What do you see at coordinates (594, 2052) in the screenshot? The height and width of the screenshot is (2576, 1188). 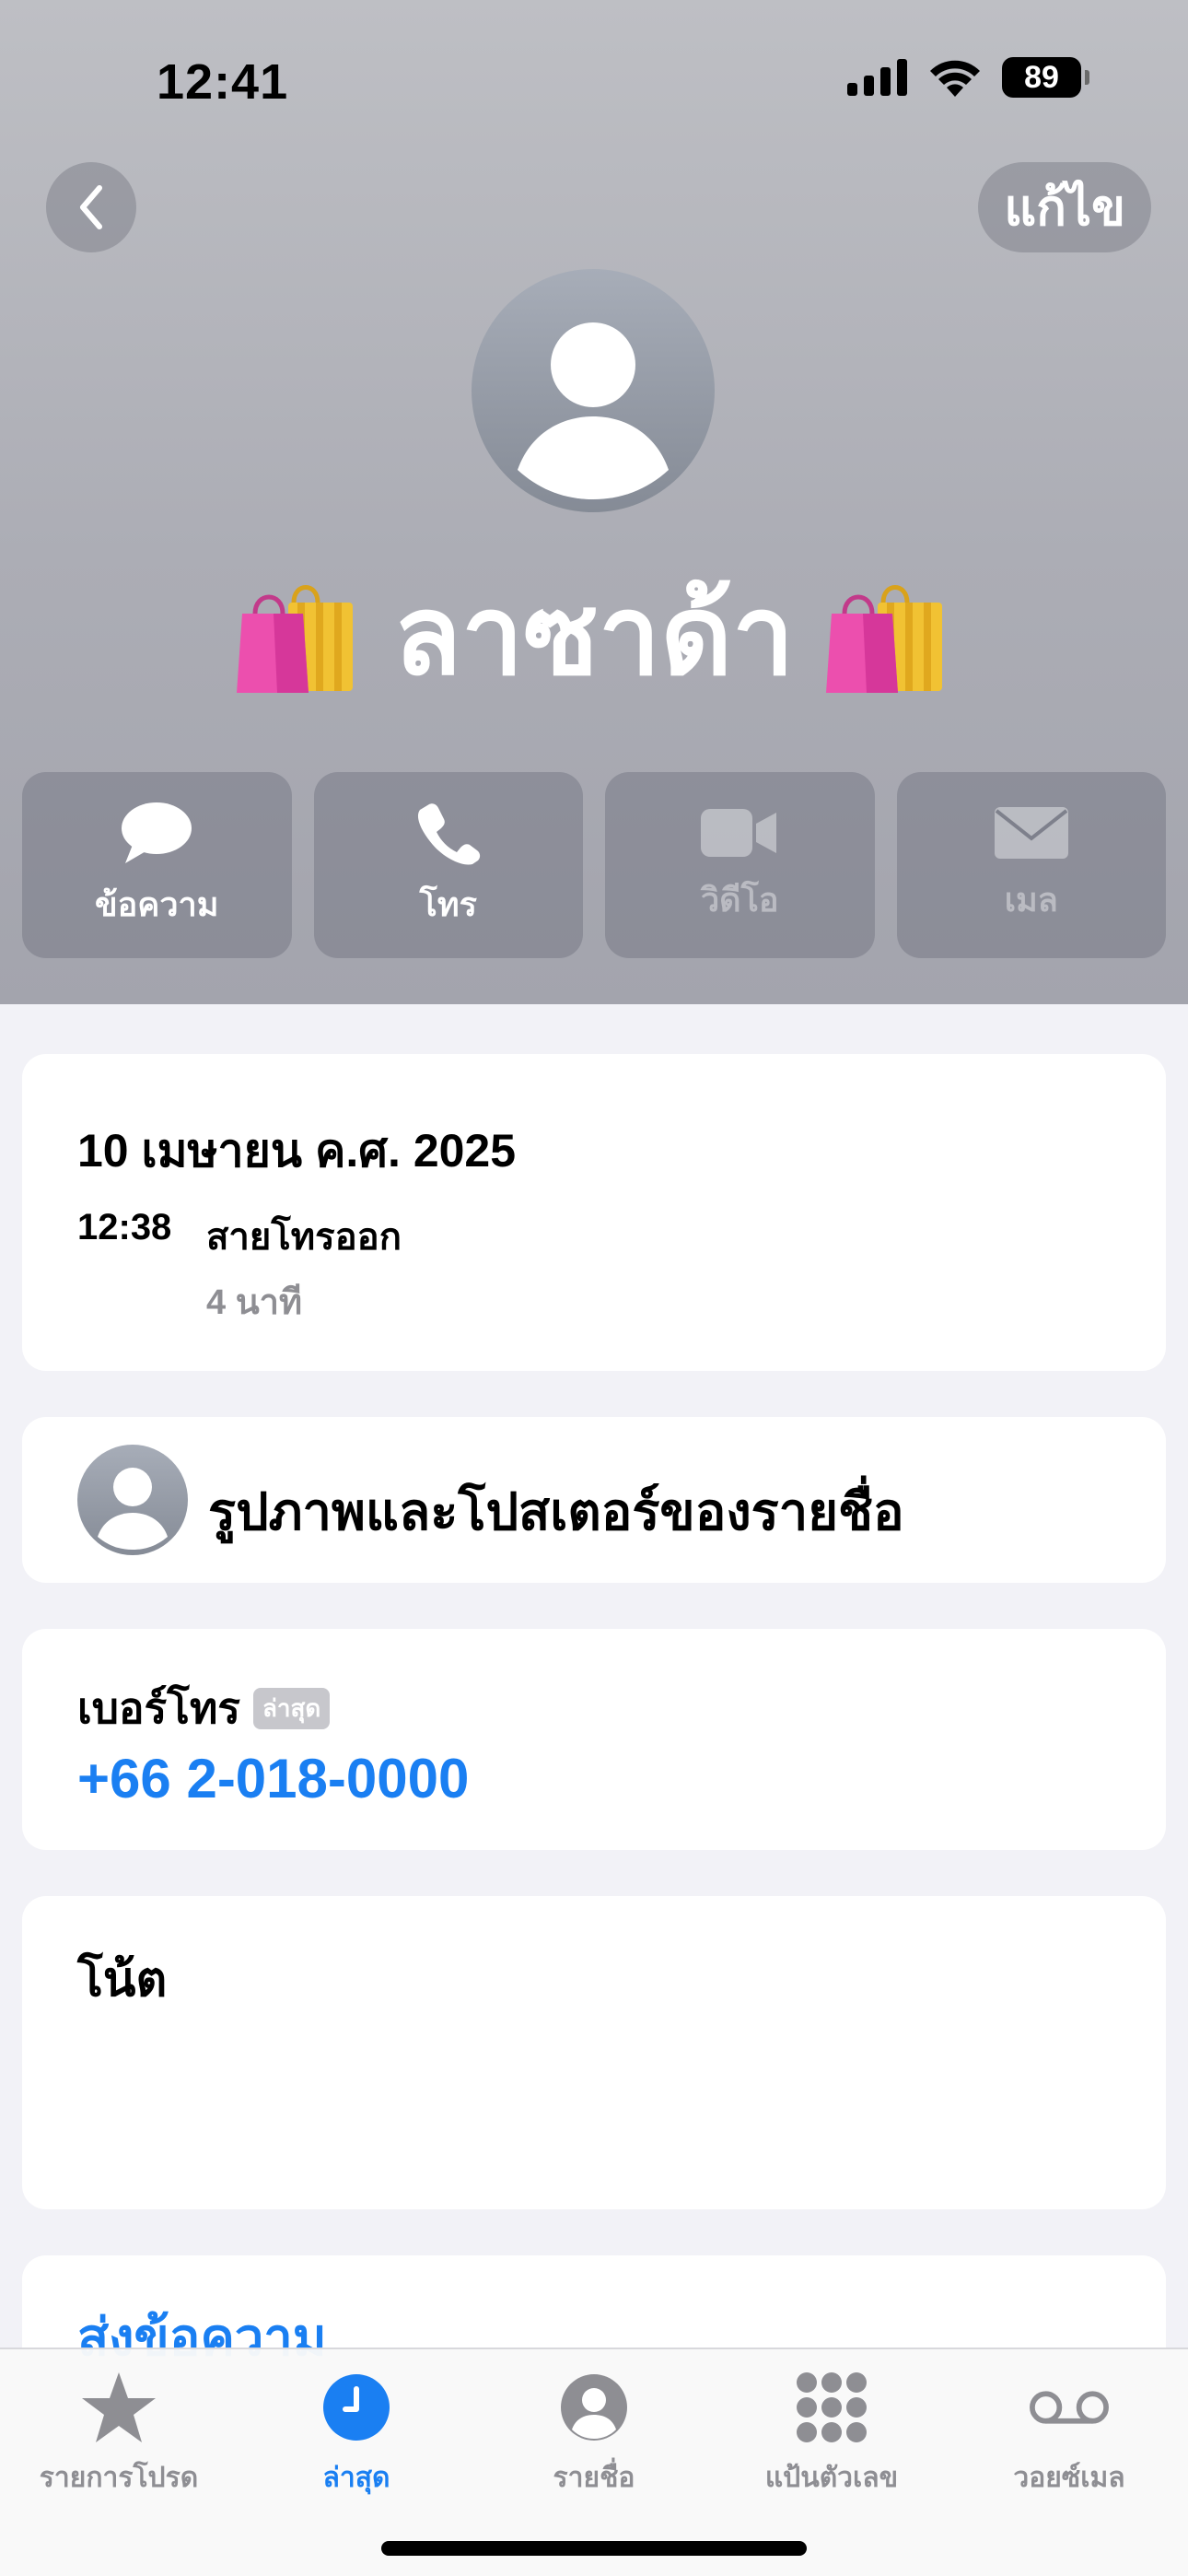 I see `notes-card: โน้ต` at bounding box center [594, 2052].